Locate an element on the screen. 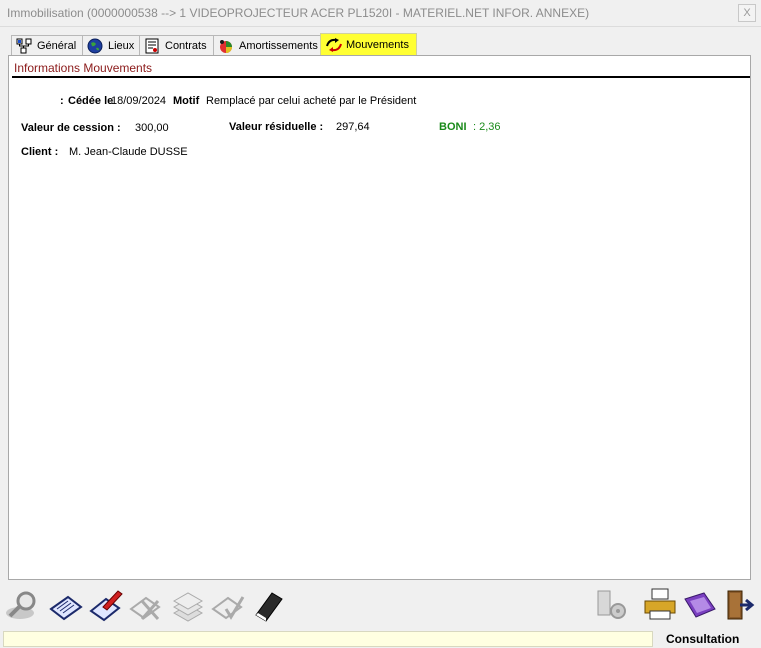 This screenshot has width=761, height=648. view-icon is located at coordinates (66, 608).